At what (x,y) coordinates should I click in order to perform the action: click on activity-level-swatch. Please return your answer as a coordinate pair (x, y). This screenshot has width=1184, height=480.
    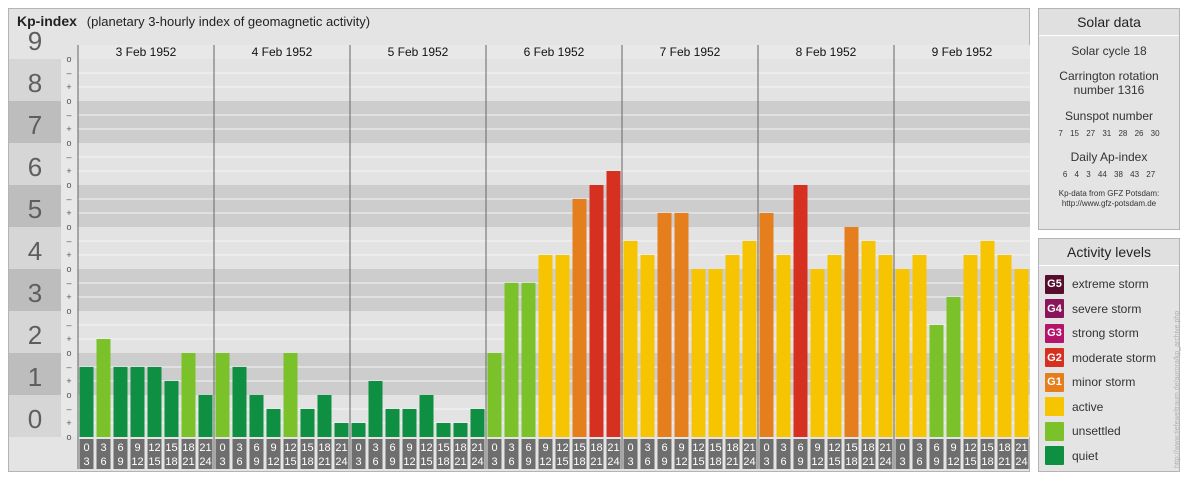
    Looking at the image, I should click on (1054, 431).